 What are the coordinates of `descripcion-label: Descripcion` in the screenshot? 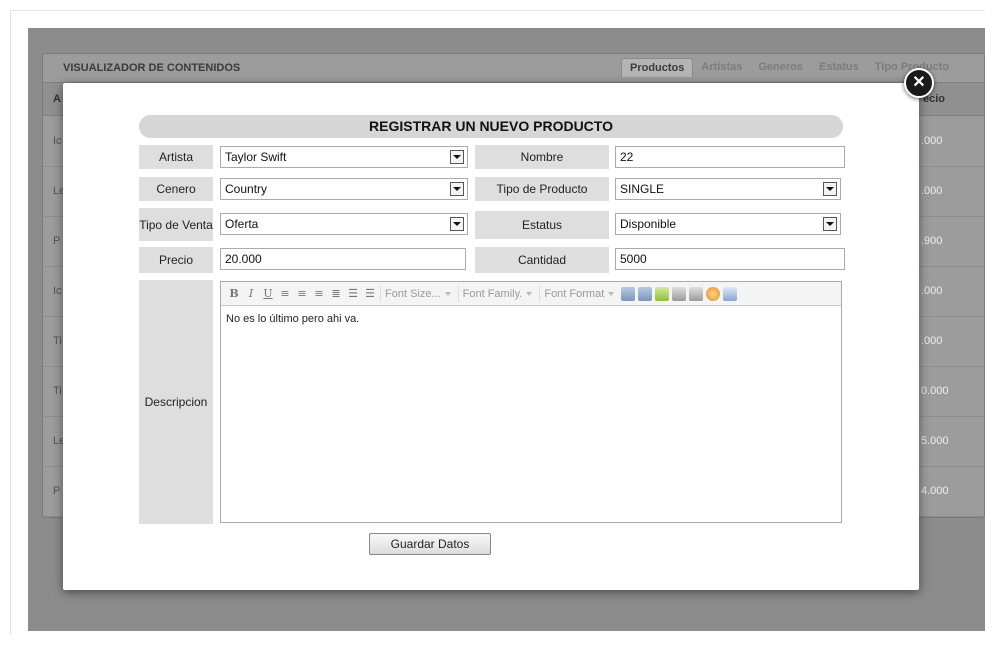 It's located at (176, 402).